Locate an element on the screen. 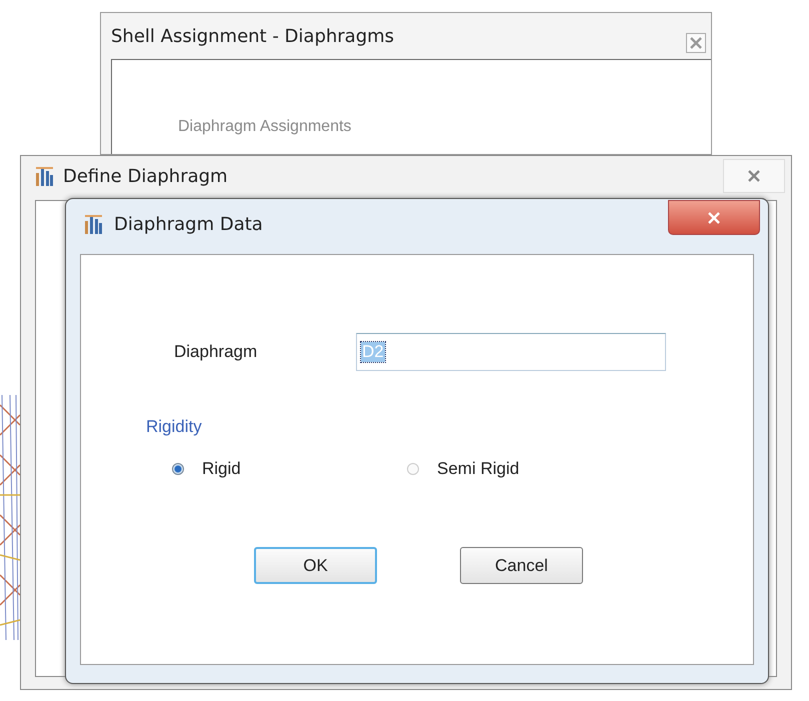 The height and width of the screenshot is (701, 809). radio-label: Semi Rigid is located at coordinates (478, 469).